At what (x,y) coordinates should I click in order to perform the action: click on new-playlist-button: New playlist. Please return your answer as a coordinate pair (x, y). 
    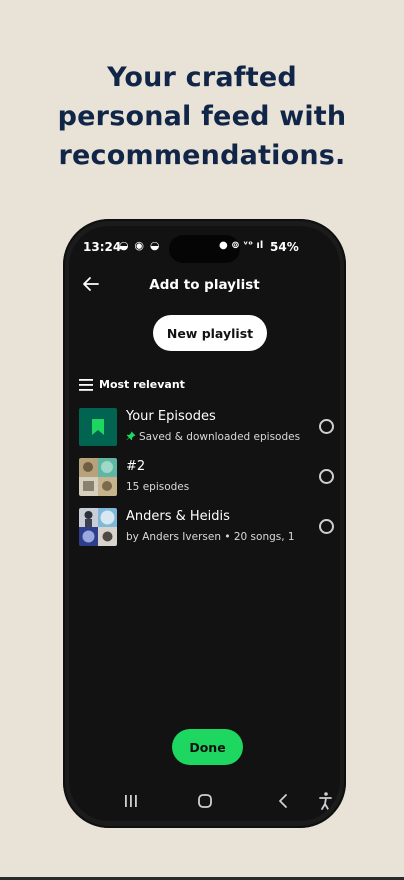
    Looking at the image, I should click on (210, 333).